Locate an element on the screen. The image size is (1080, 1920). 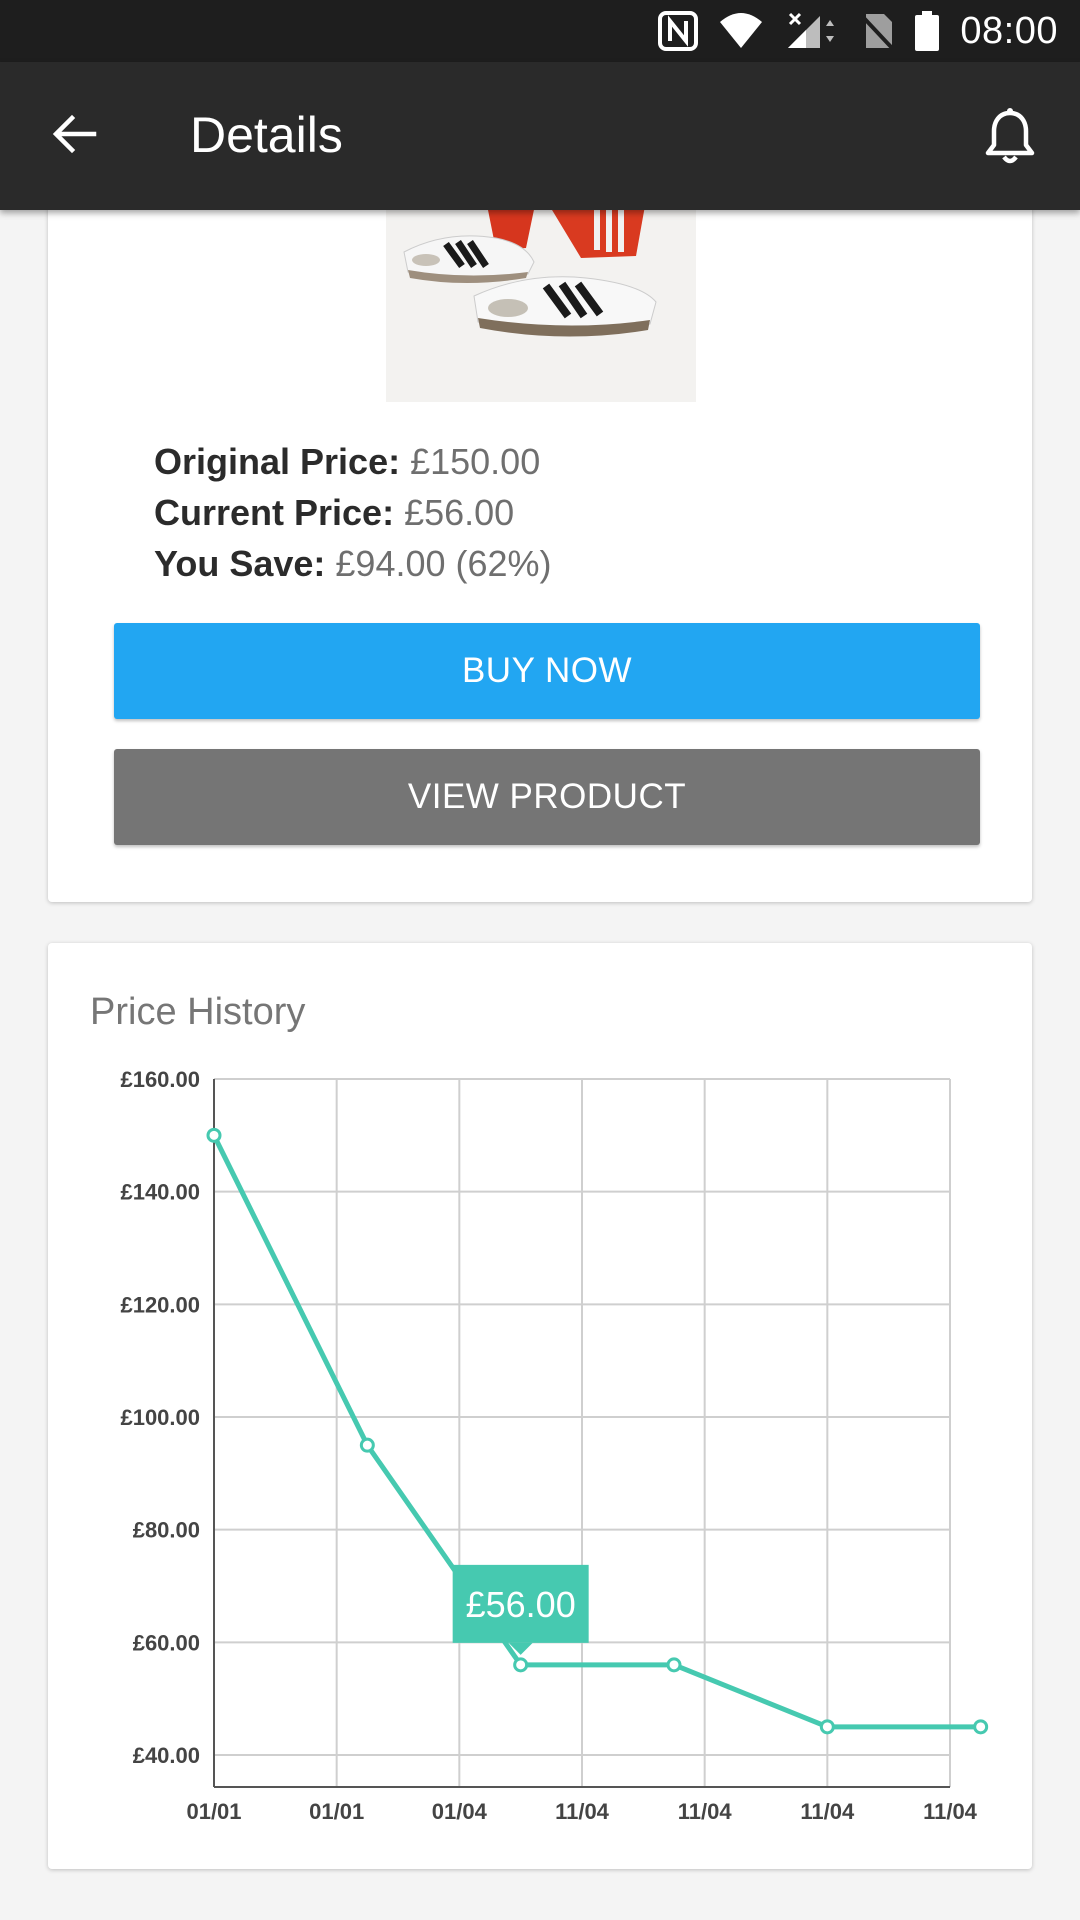
y-tick-label: £60.00 is located at coordinates (166, 1642).